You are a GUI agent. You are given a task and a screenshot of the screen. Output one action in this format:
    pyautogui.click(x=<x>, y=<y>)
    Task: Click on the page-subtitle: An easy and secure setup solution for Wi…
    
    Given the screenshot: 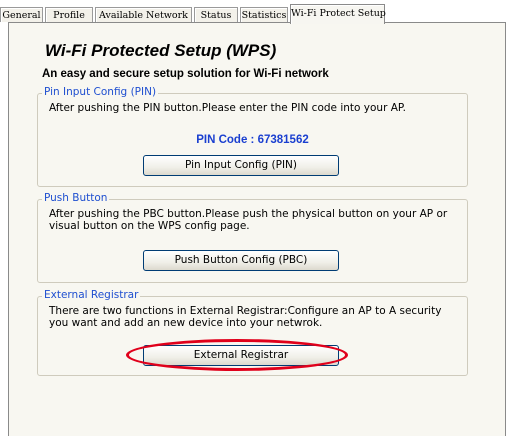 What is the action you would take?
    pyautogui.click(x=185, y=74)
    